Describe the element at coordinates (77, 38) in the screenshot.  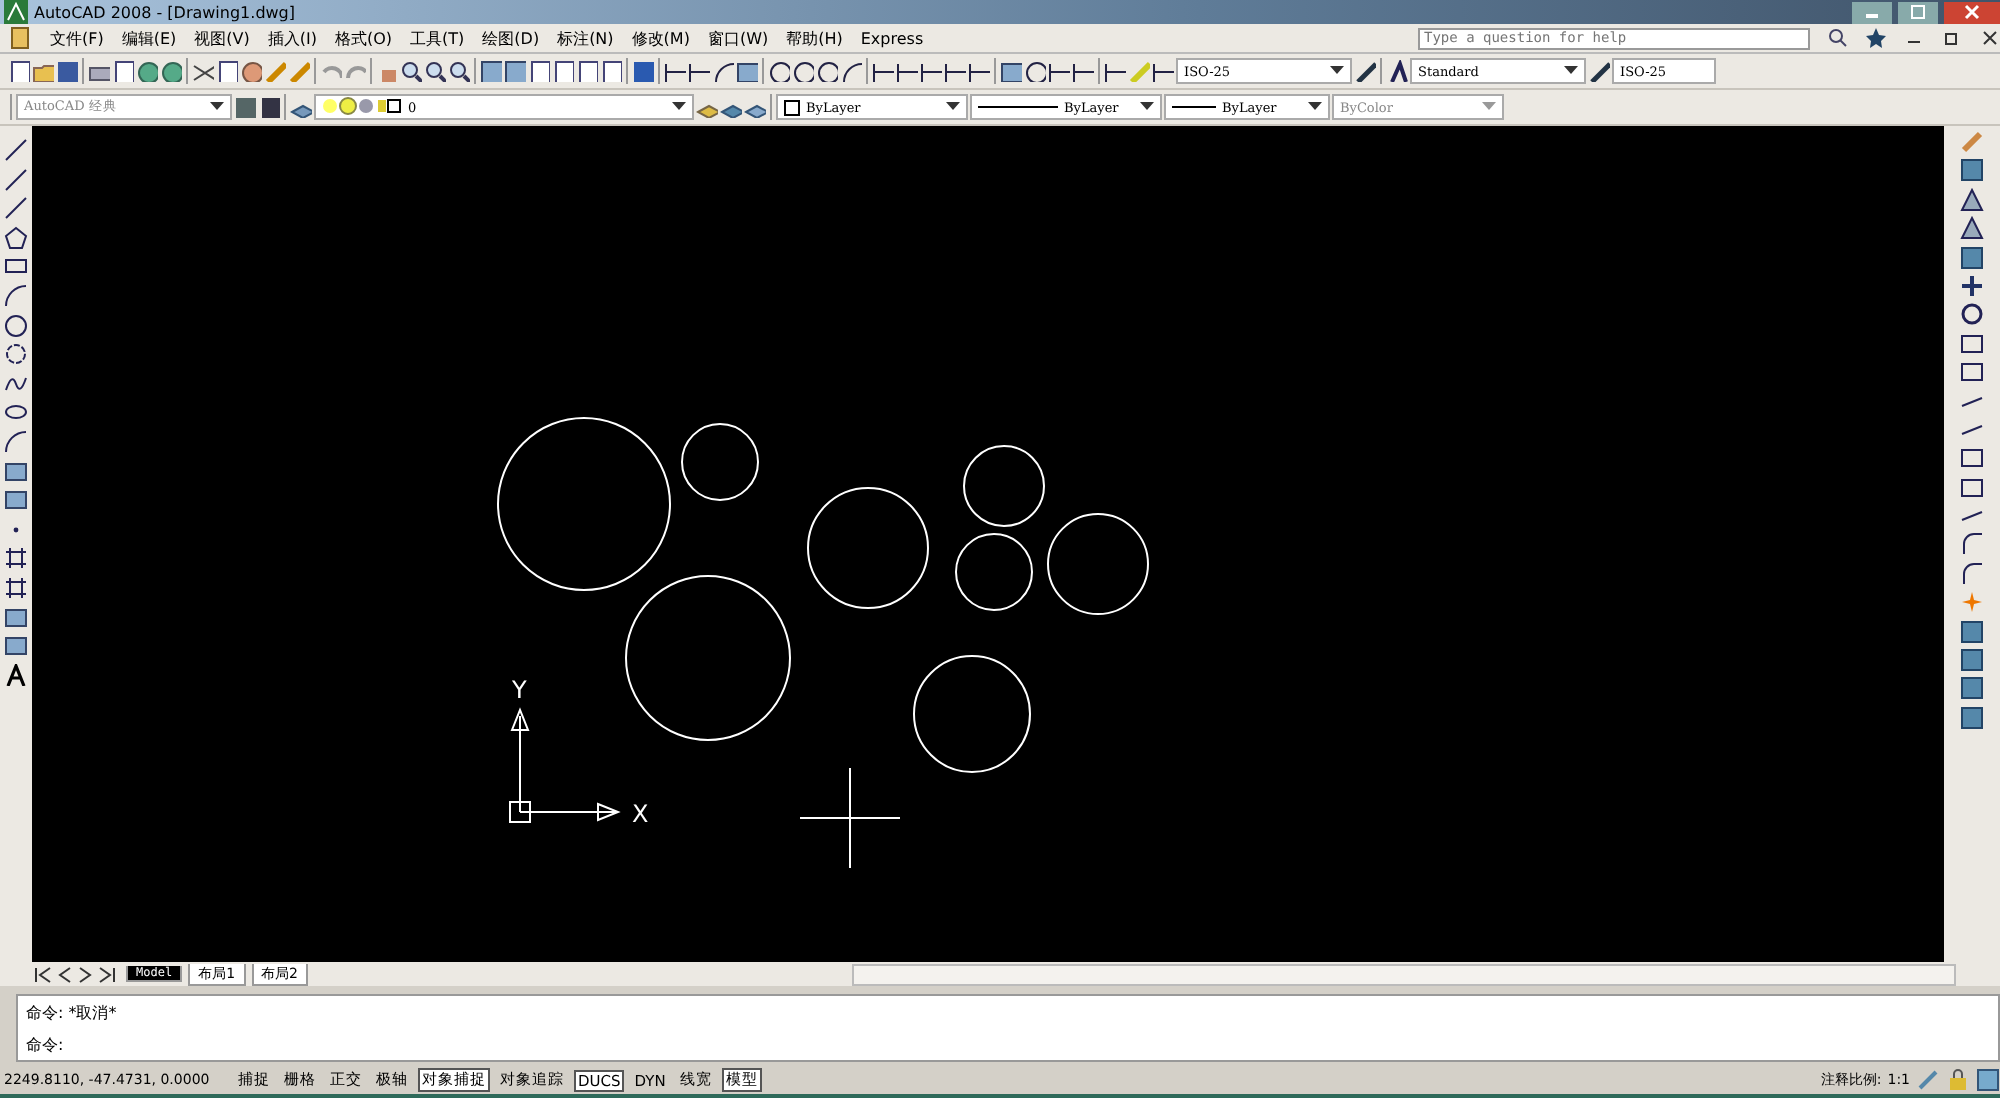
I see `menu-item: 文件(F)` at that location.